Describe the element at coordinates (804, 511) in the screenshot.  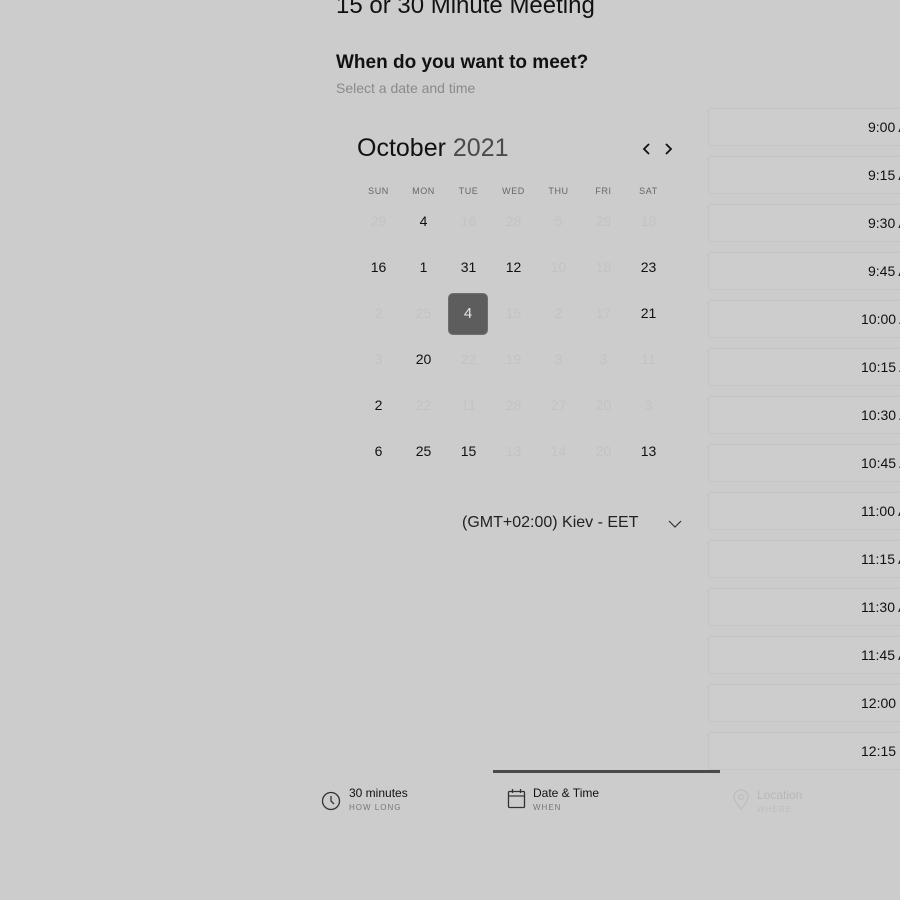
I see `time-slot-button: 11:00 A` at that location.